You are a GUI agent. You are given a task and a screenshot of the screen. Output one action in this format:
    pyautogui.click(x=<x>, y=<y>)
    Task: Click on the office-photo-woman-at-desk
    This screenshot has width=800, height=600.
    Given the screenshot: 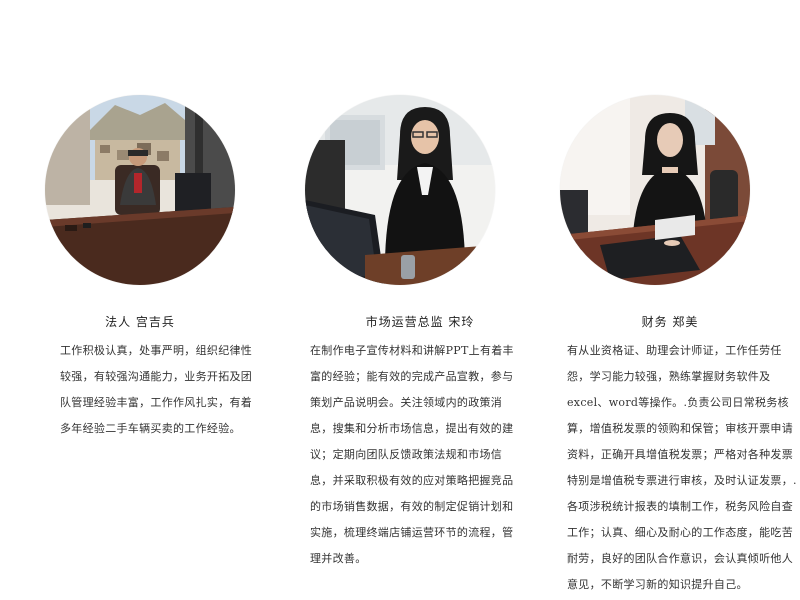 What is the action you would take?
    pyautogui.click(x=400, y=190)
    